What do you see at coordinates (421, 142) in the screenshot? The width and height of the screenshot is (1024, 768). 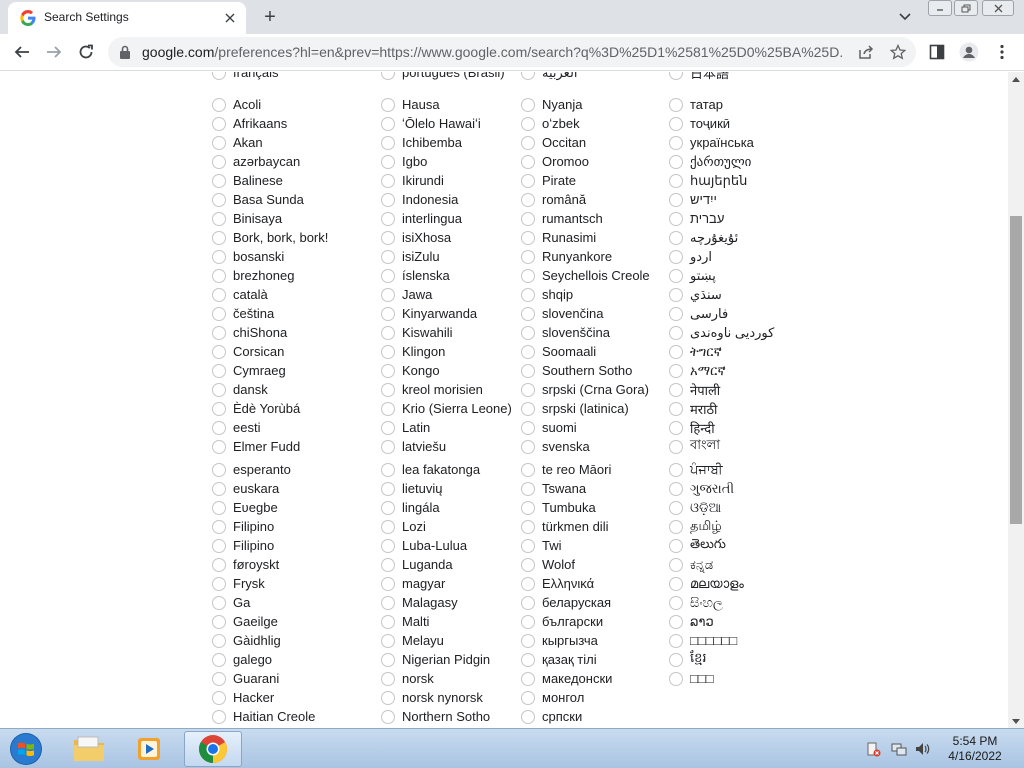 I see `language-option: Ichibemba` at bounding box center [421, 142].